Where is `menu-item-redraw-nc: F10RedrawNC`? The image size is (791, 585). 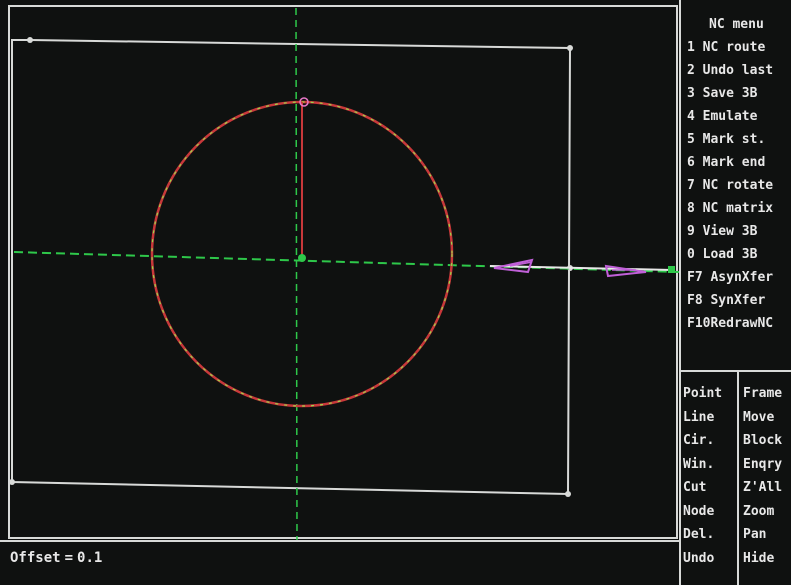 menu-item-redraw-nc: F10RedrawNC is located at coordinates (739, 323).